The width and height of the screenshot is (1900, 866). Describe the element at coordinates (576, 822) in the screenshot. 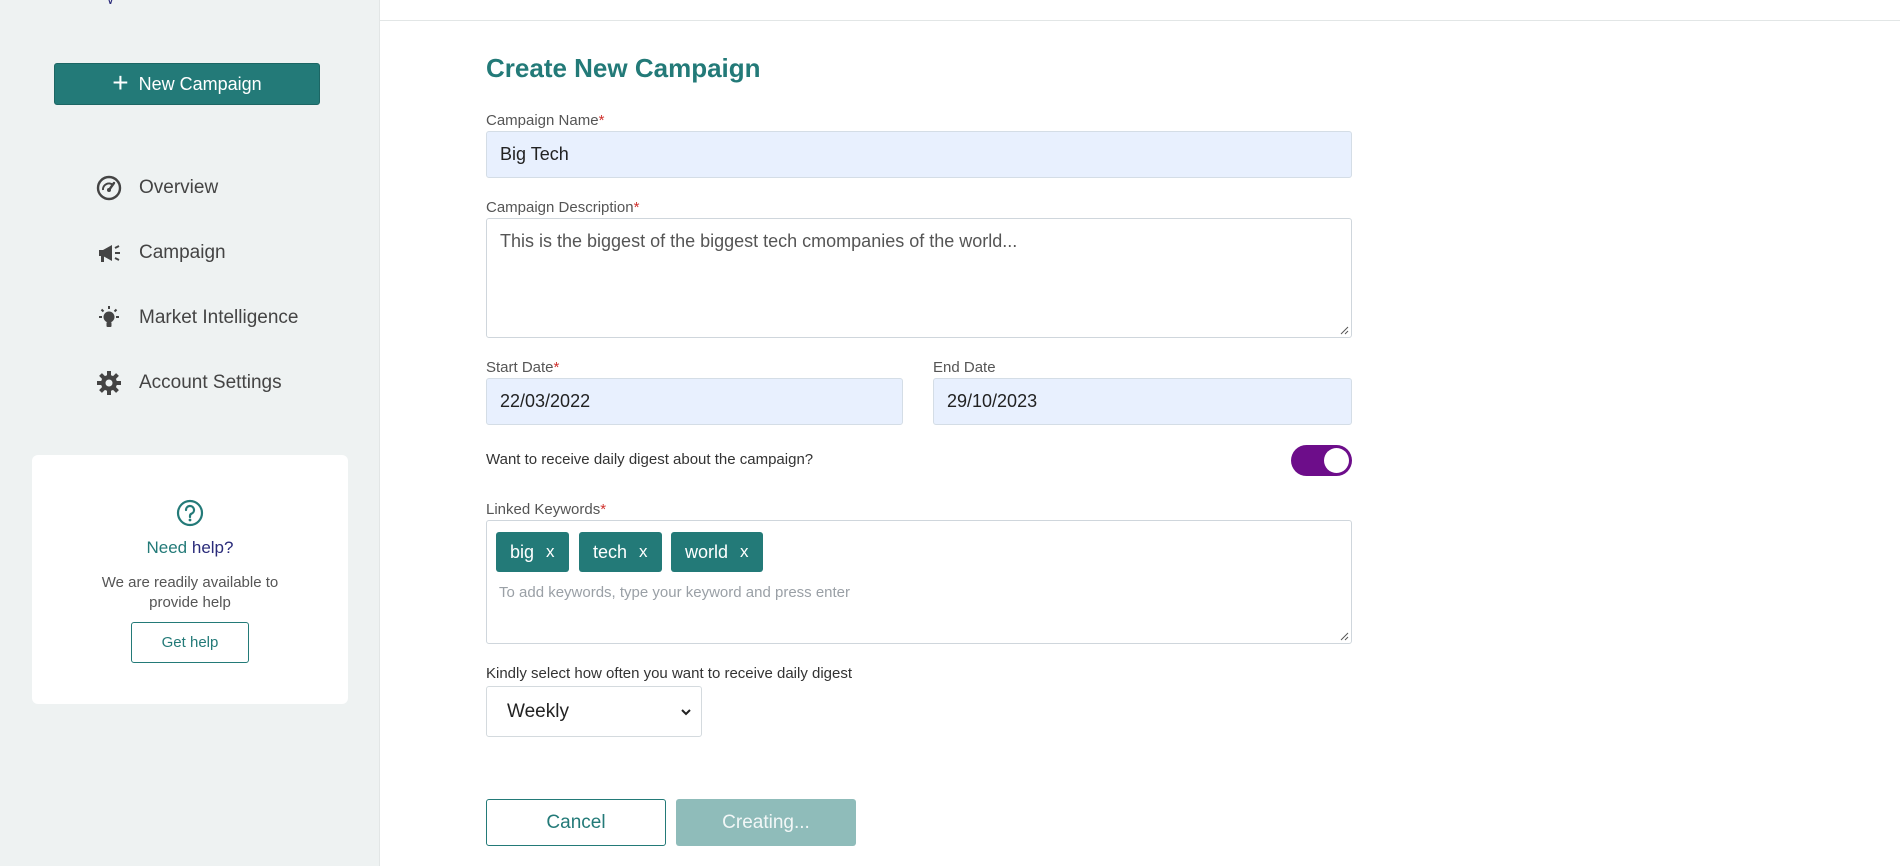

I see `cancel-button: Cancel` at that location.